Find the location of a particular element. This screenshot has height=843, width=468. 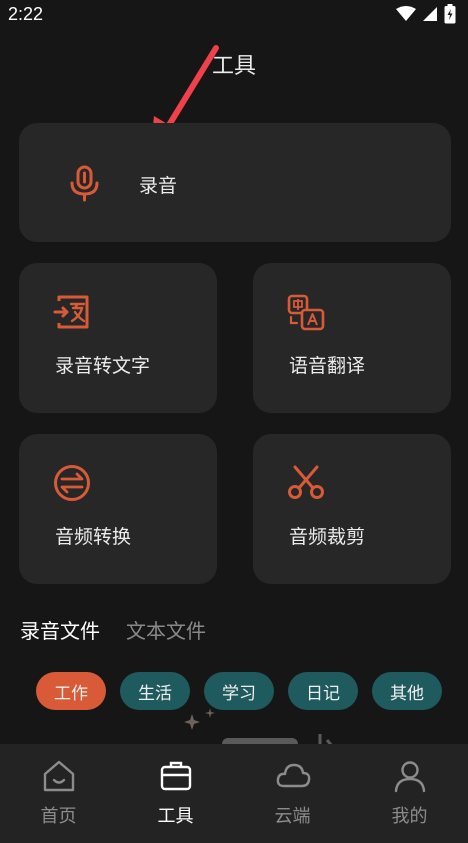

nav-cloud-label: 云端 is located at coordinates (292, 816).